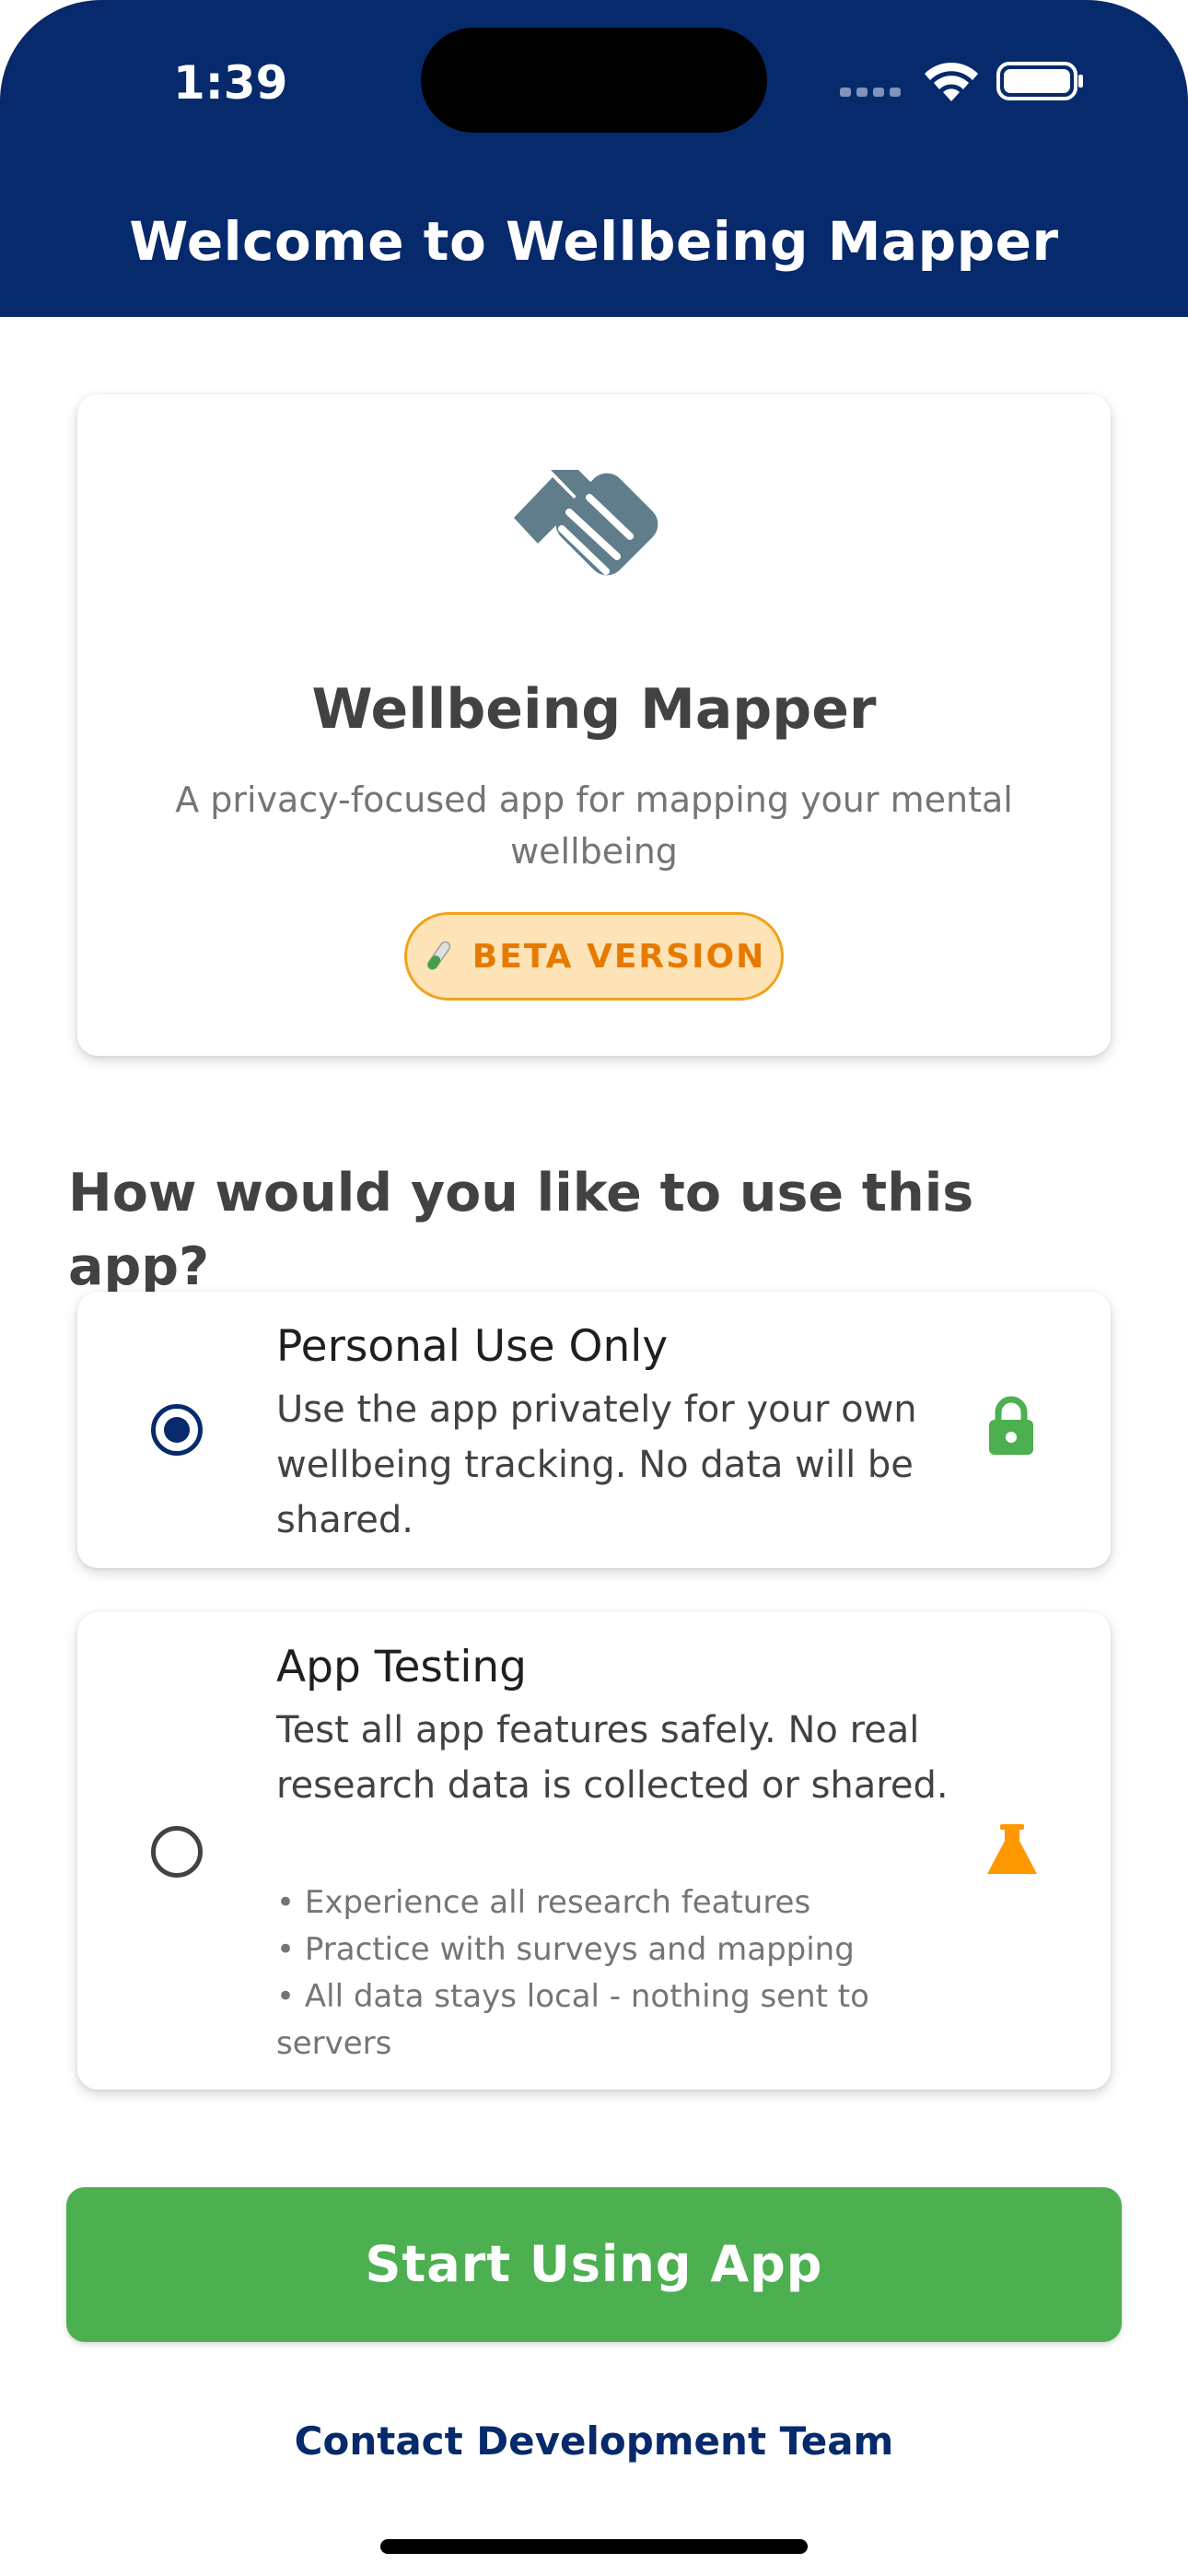 This screenshot has height=2576, width=1188. Describe the element at coordinates (594, 80) in the screenshot. I see `dynamic-island` at that location.